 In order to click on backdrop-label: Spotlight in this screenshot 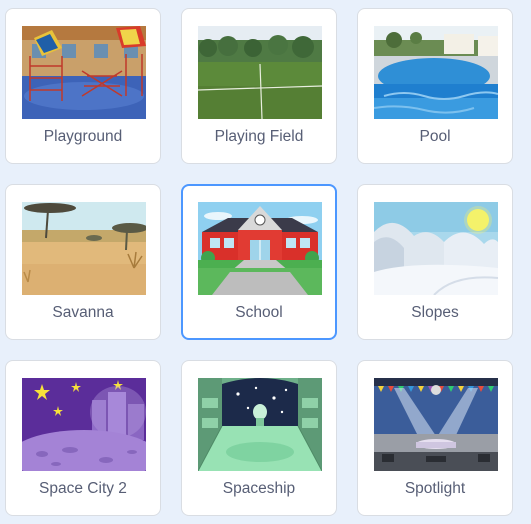, I will do `click(435, 488)`.